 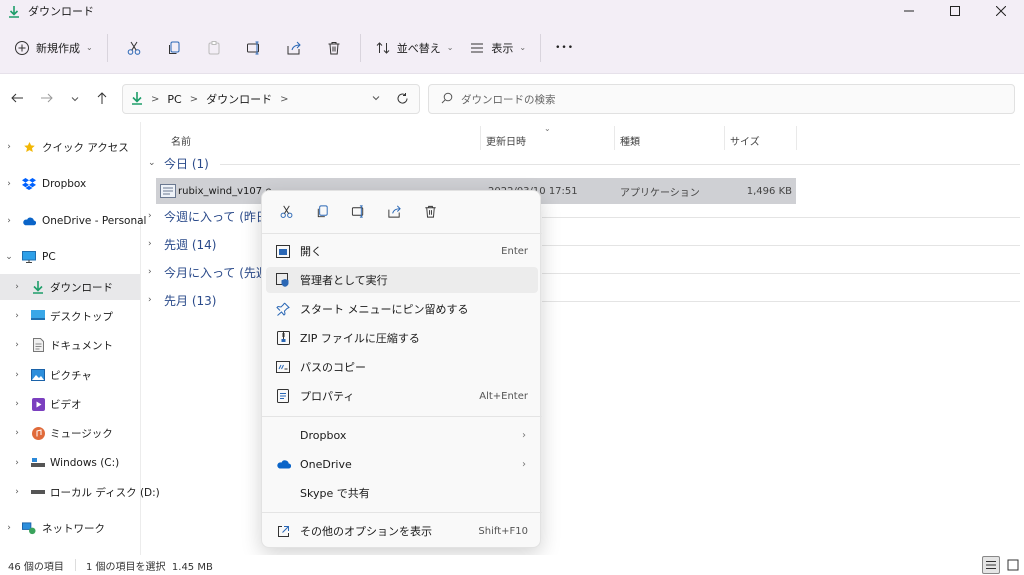 What do you see at coordinates (360, 338) in the screenshot?
I see `menu-item-label: ZIP ファイルに圧縮する` at bounding box center [360, 338].